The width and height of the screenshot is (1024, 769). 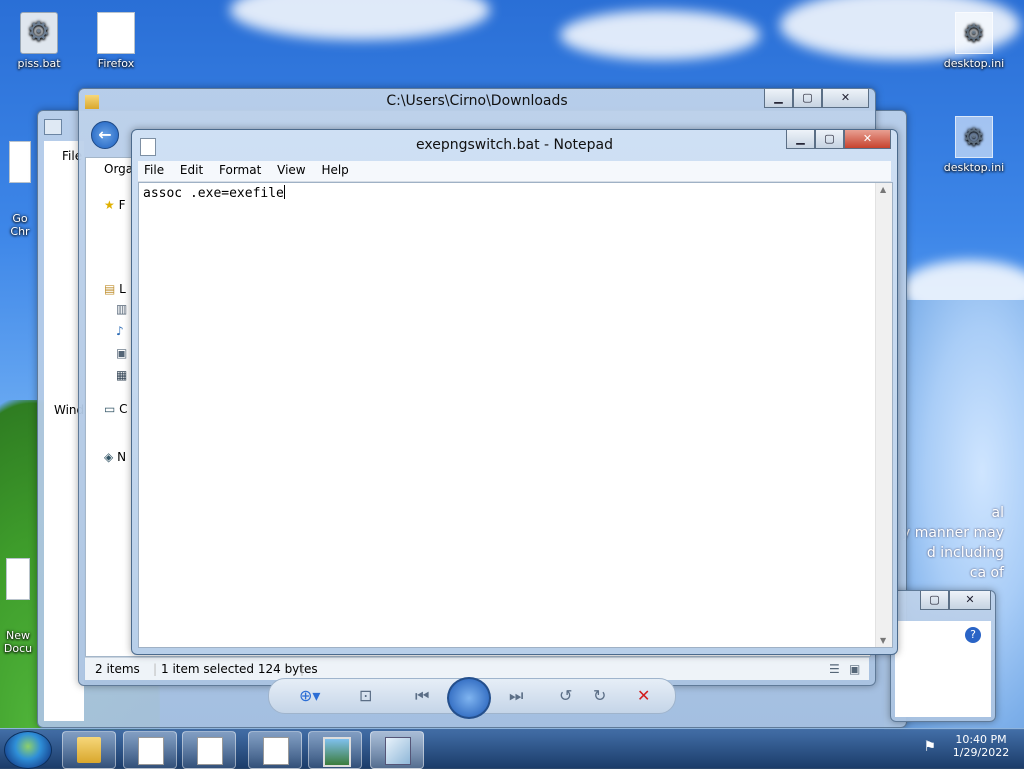 What do you see at coordinates (214, 193) in the screenshot?
I see `notepad-content: assoc .exe=exefile` at bounding box center [214, 193].